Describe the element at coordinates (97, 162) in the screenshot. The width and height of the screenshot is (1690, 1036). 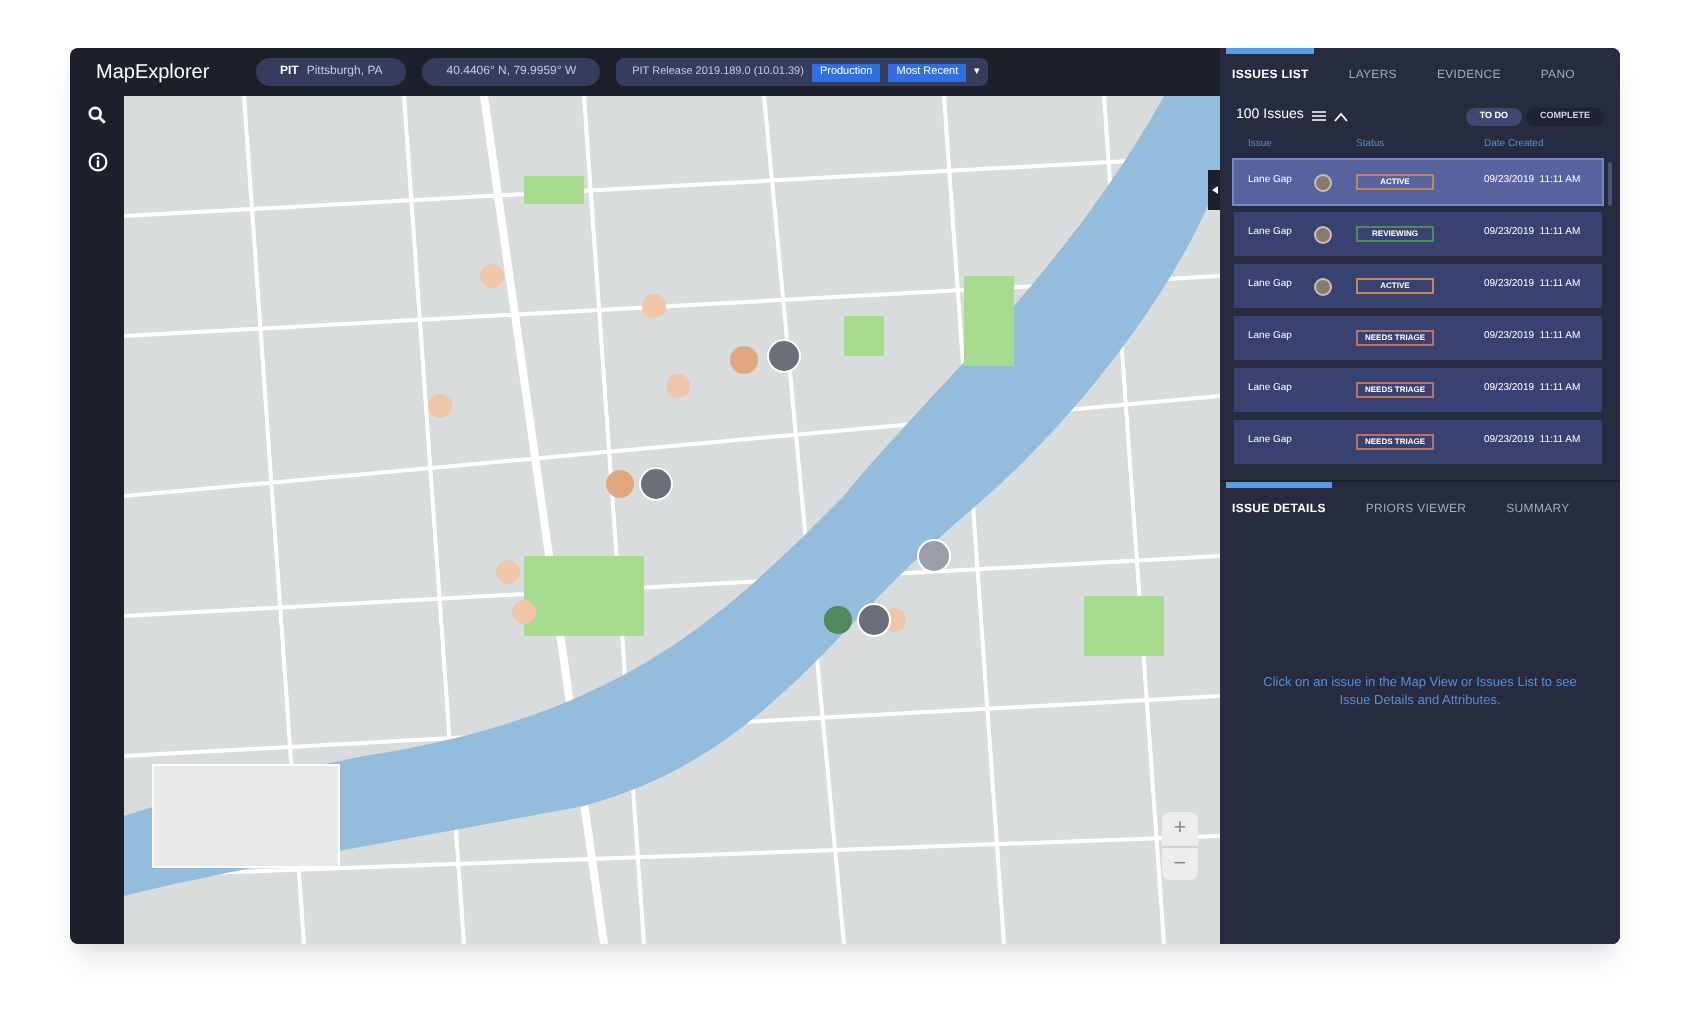
I see `info-icon` at that location.